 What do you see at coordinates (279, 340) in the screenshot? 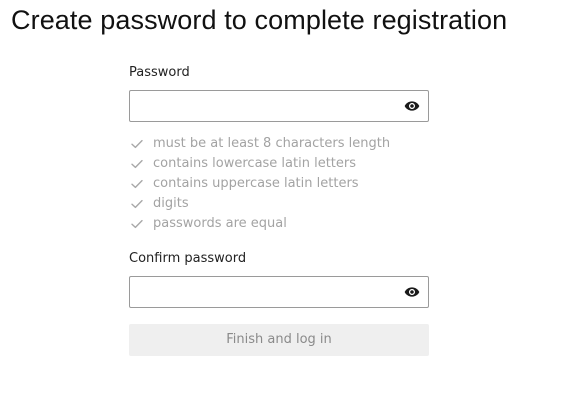
I see `finish-and-login-button: Finish and log in` at bounding box center [279, 340].